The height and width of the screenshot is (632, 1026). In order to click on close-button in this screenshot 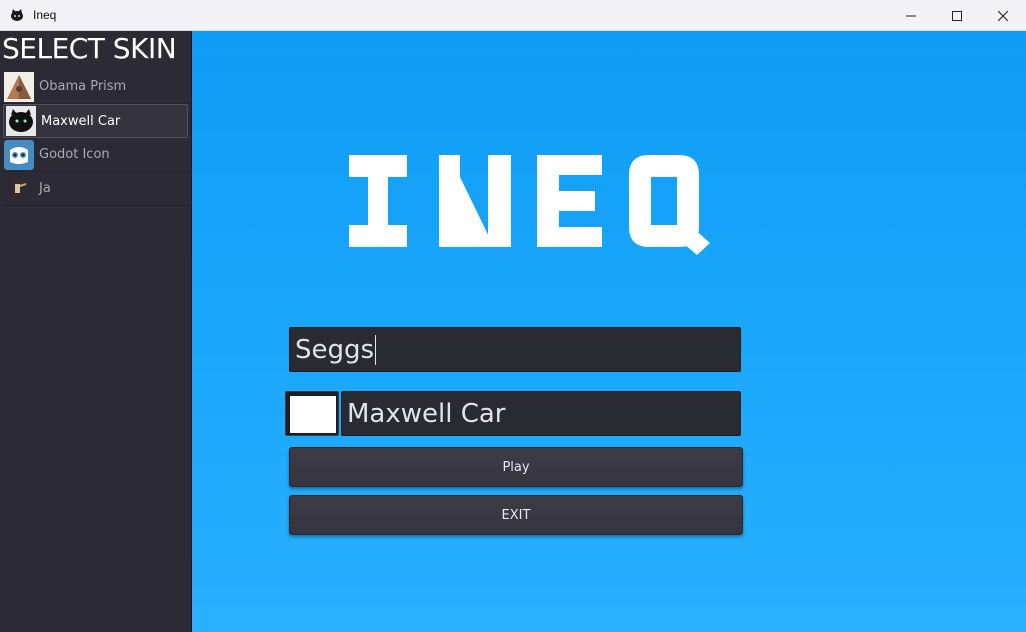, I will do `click(1003, 15)`.